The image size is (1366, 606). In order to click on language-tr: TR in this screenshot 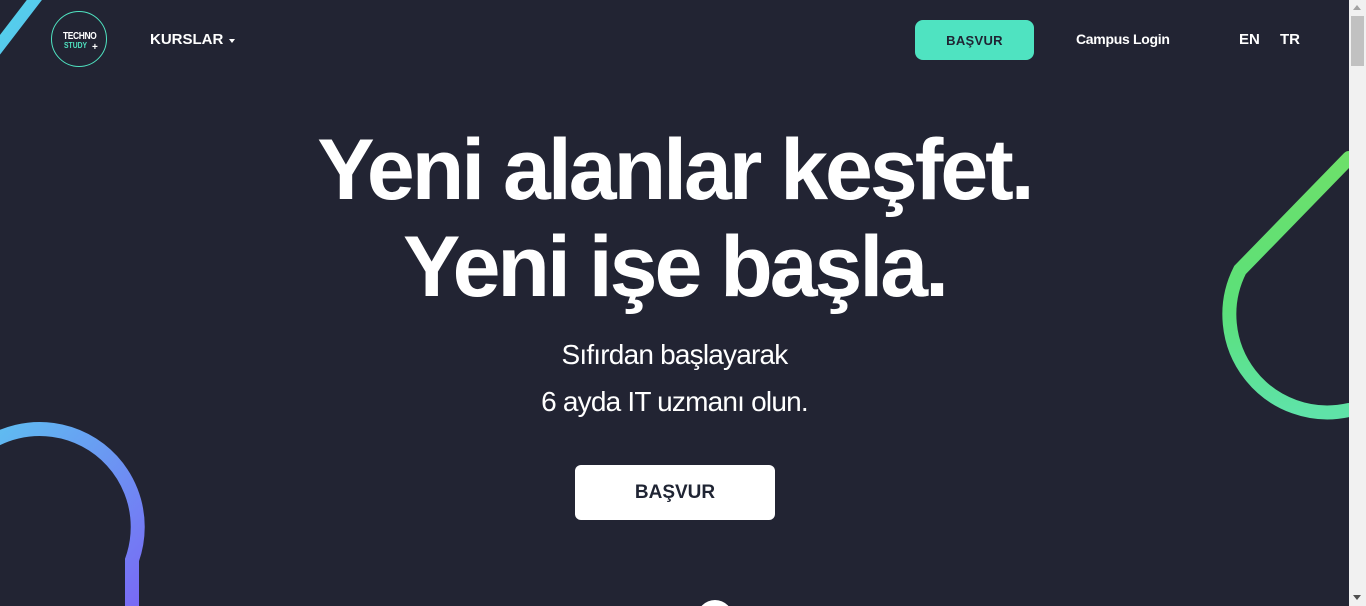, I will do `click(1290, 39)`.